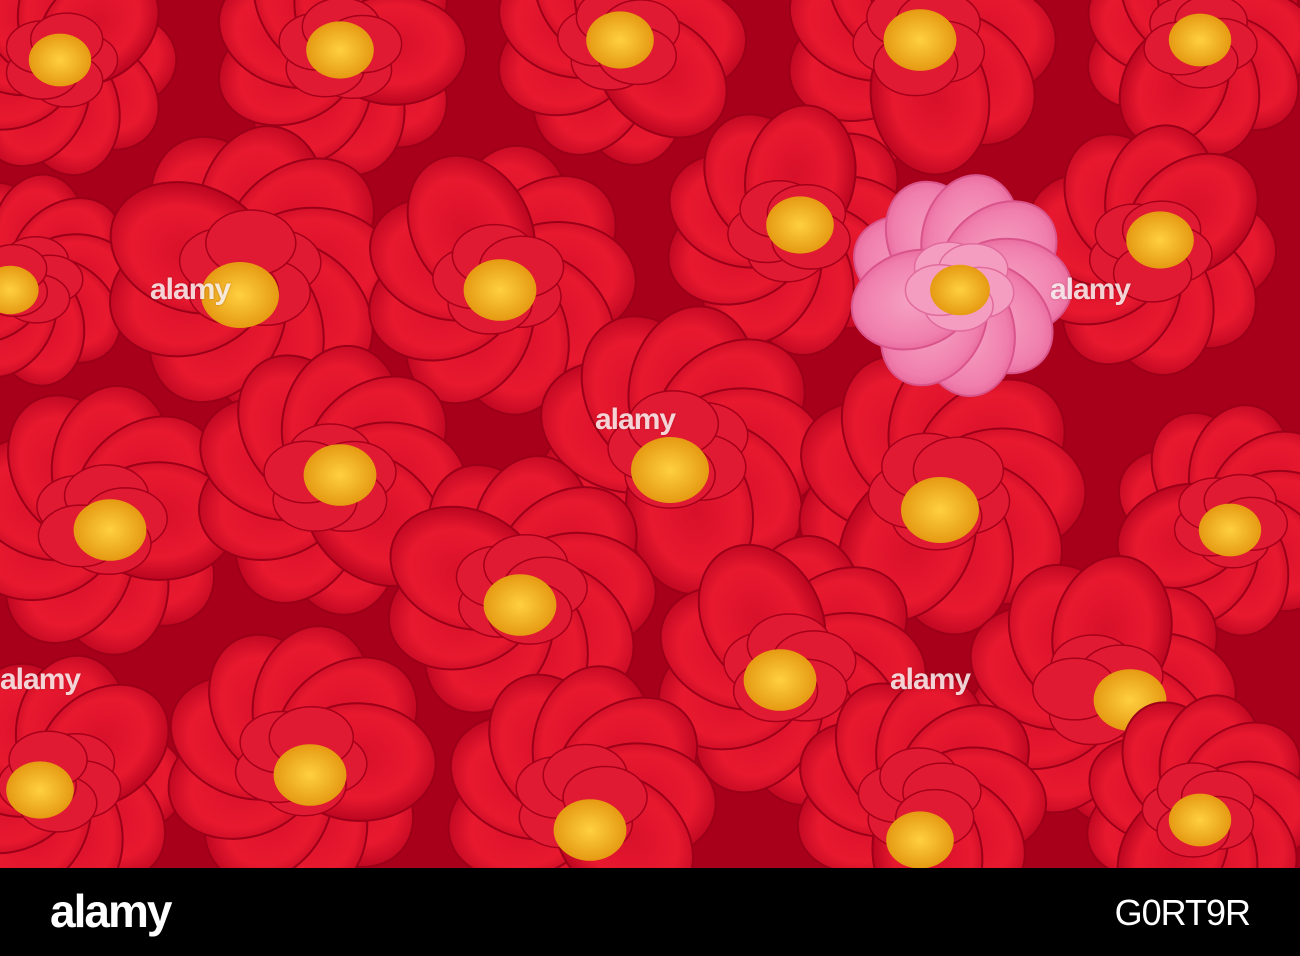 This screenshot has height=956, width=1300. What do you see at coordinates (1182, 912) in the screenshot?
I see `image-id: G0RT9R` at bounding box center [1182, 912].